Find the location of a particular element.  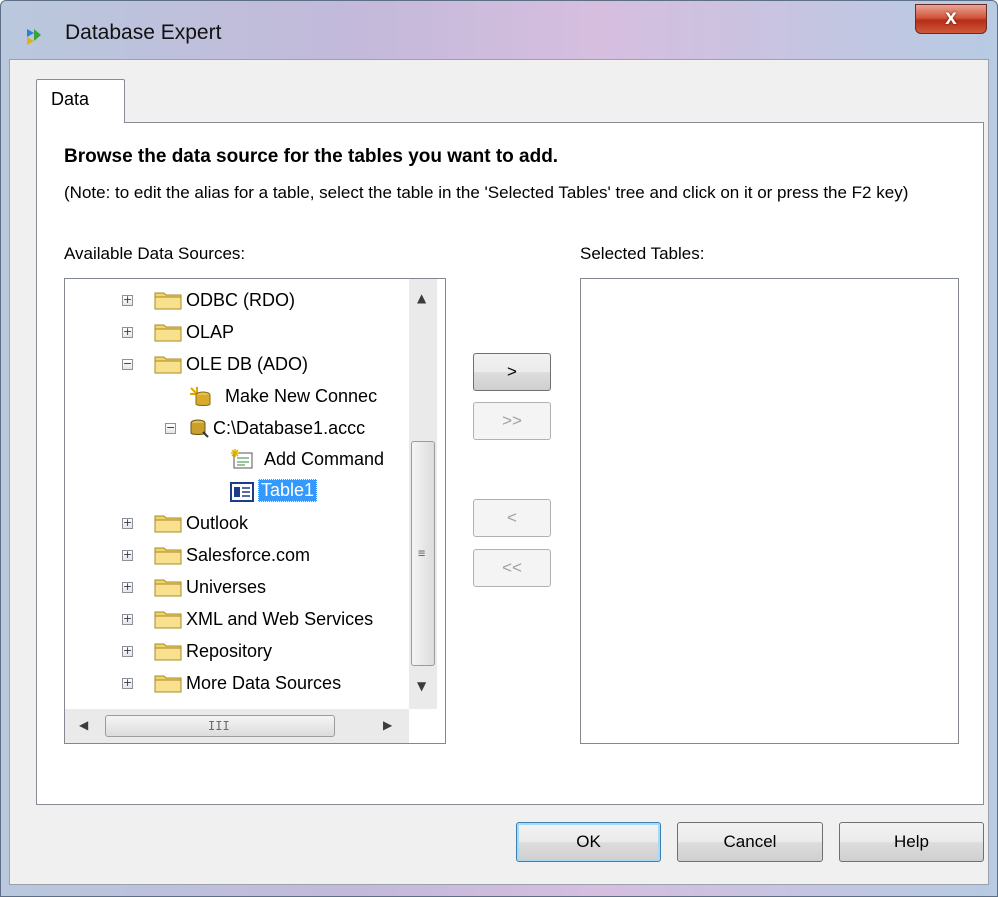

tree-item-label: XML and Web Services is located at coordinates (280, 619).